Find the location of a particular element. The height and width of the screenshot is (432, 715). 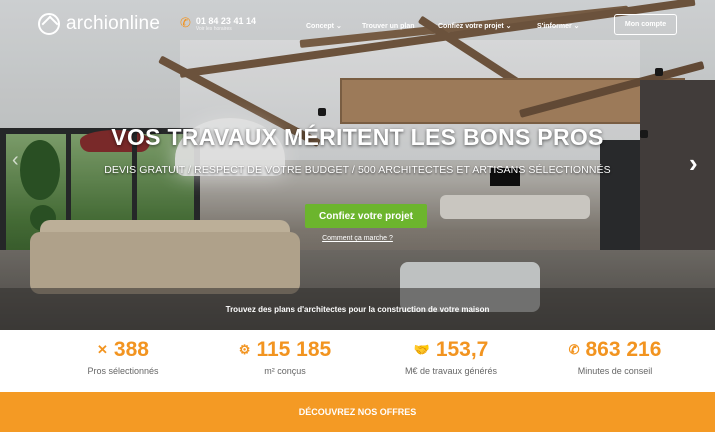

gear-icon: ⚙ is located at coordinates (244, 349).